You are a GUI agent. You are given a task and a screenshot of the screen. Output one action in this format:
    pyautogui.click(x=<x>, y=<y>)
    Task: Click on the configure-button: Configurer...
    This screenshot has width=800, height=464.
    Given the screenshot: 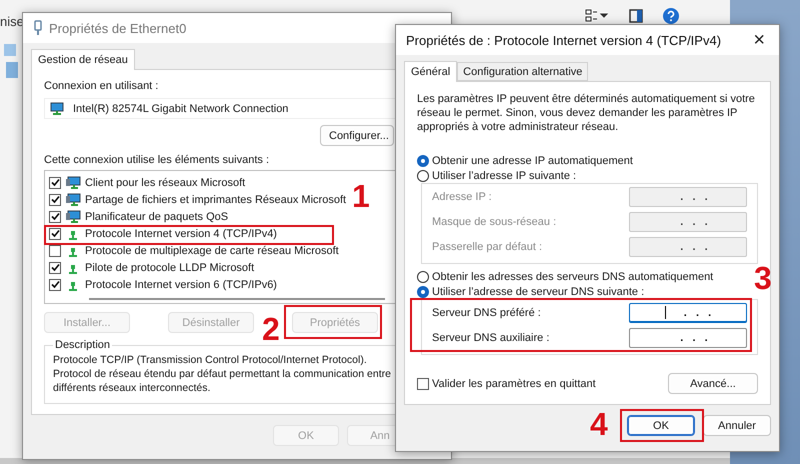 What is the action you would take?
    pyautogui.click(x=357, y=135)
    